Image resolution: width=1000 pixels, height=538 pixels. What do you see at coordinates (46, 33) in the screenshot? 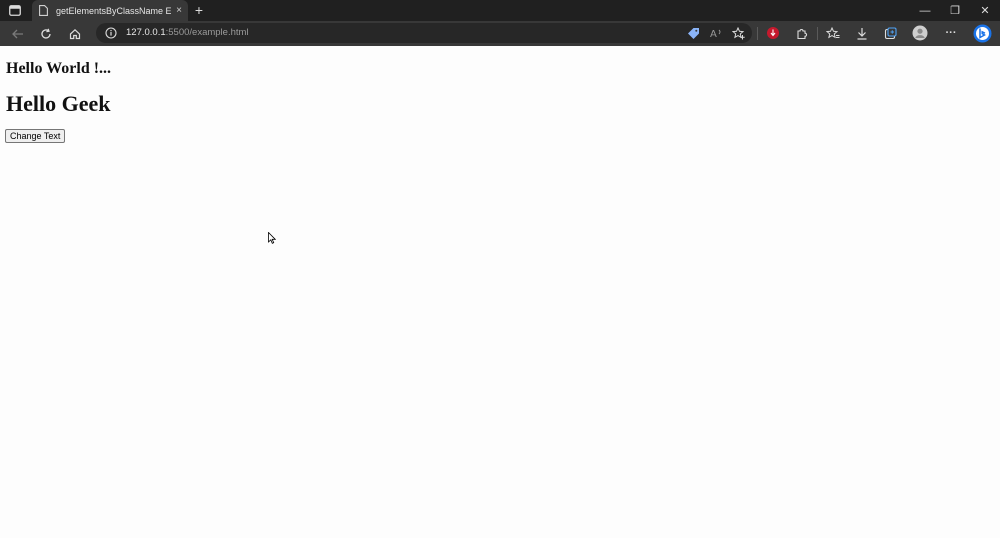
I see `refresh-icon` at bounding box center [46, 33].